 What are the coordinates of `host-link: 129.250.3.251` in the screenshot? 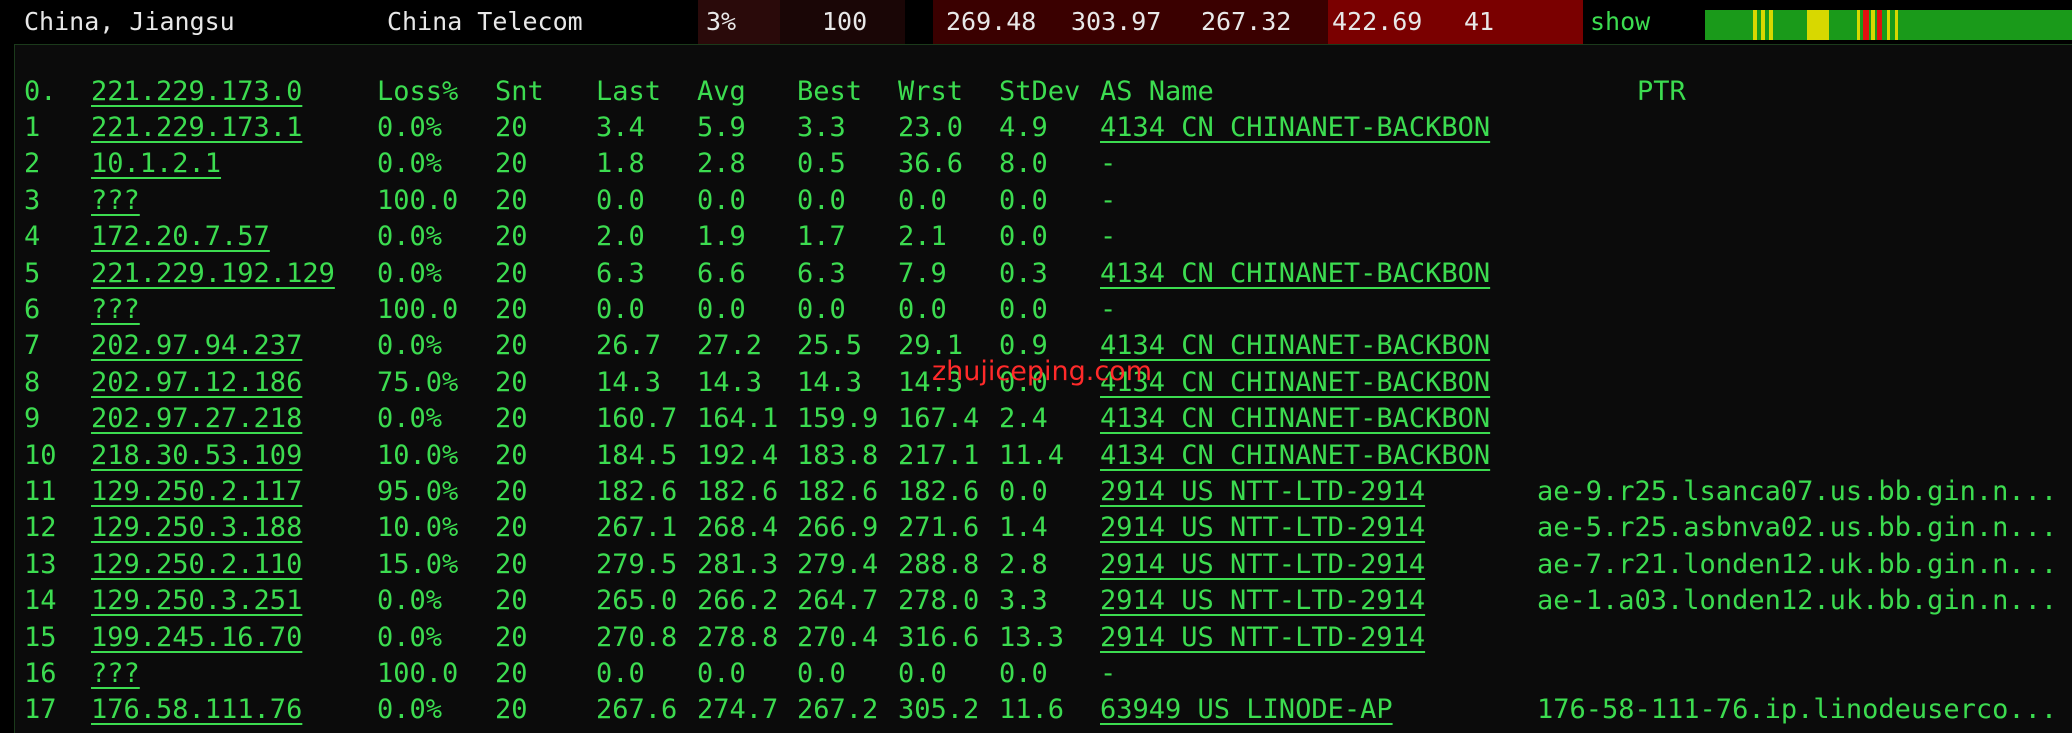 It's located at (196, 601).